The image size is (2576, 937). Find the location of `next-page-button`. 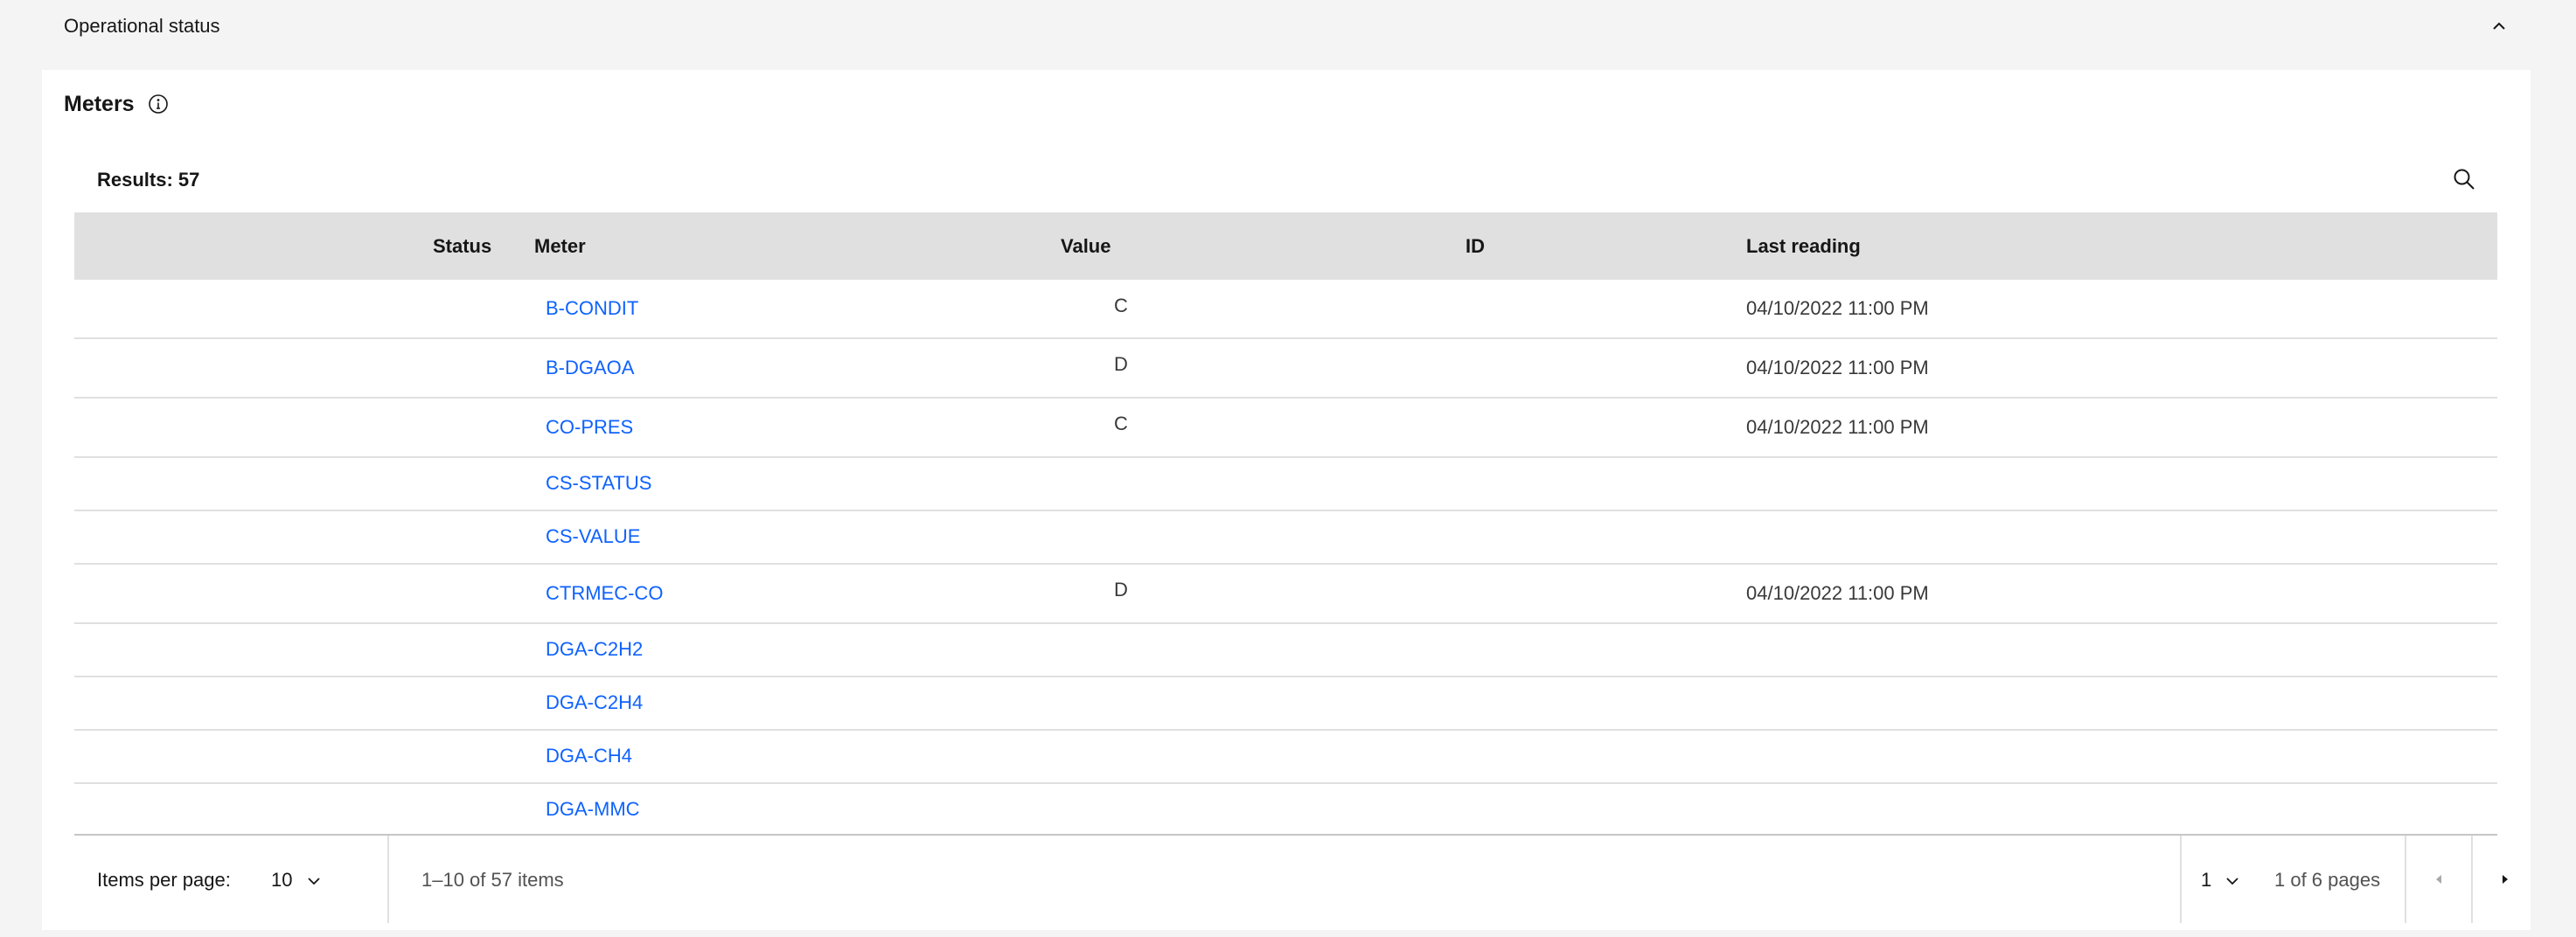

next-page-button is located at coordinates (2505, 879).